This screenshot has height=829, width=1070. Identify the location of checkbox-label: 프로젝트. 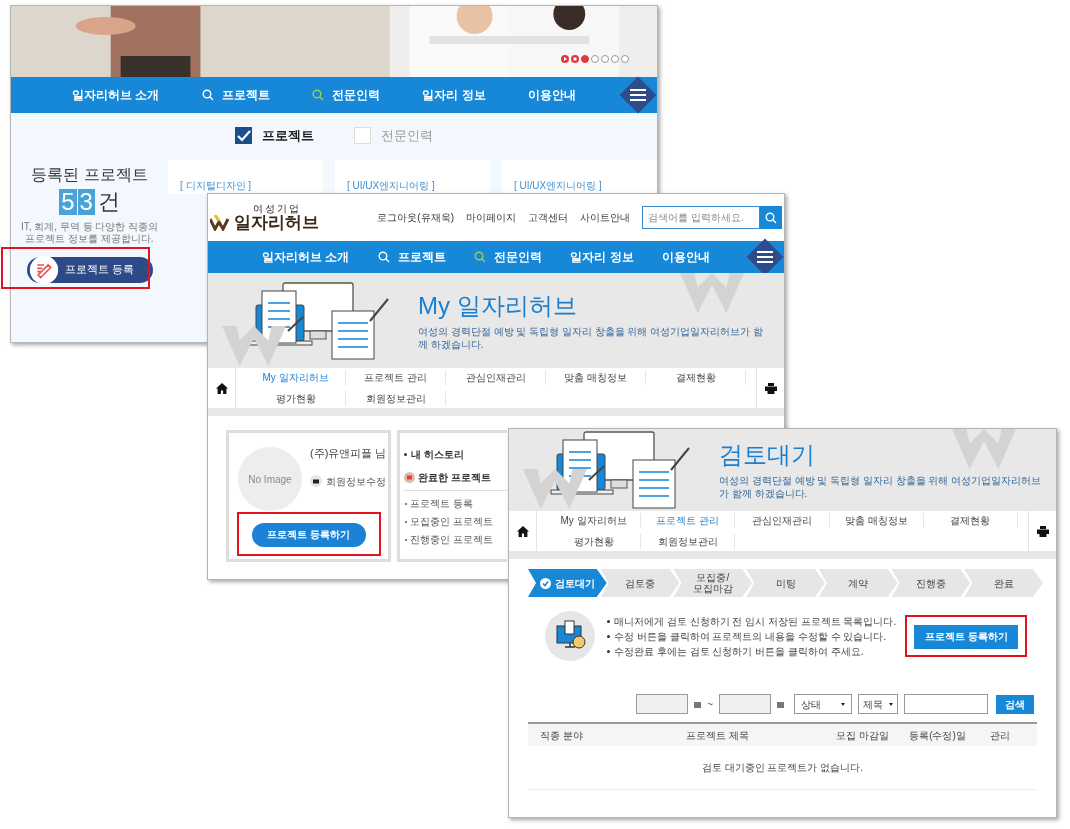
(288, 136).